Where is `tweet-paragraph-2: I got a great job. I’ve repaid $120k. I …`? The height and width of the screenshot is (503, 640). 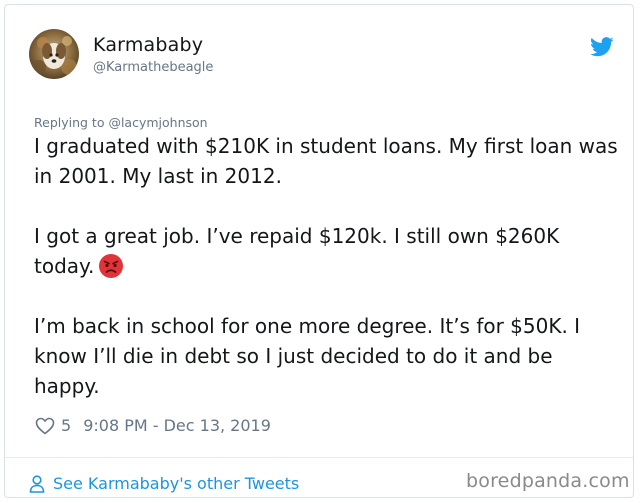
tweet-paragraph-2: I got a great job. I’ve repaid $120k. I … is located at coordinates (329, 251).